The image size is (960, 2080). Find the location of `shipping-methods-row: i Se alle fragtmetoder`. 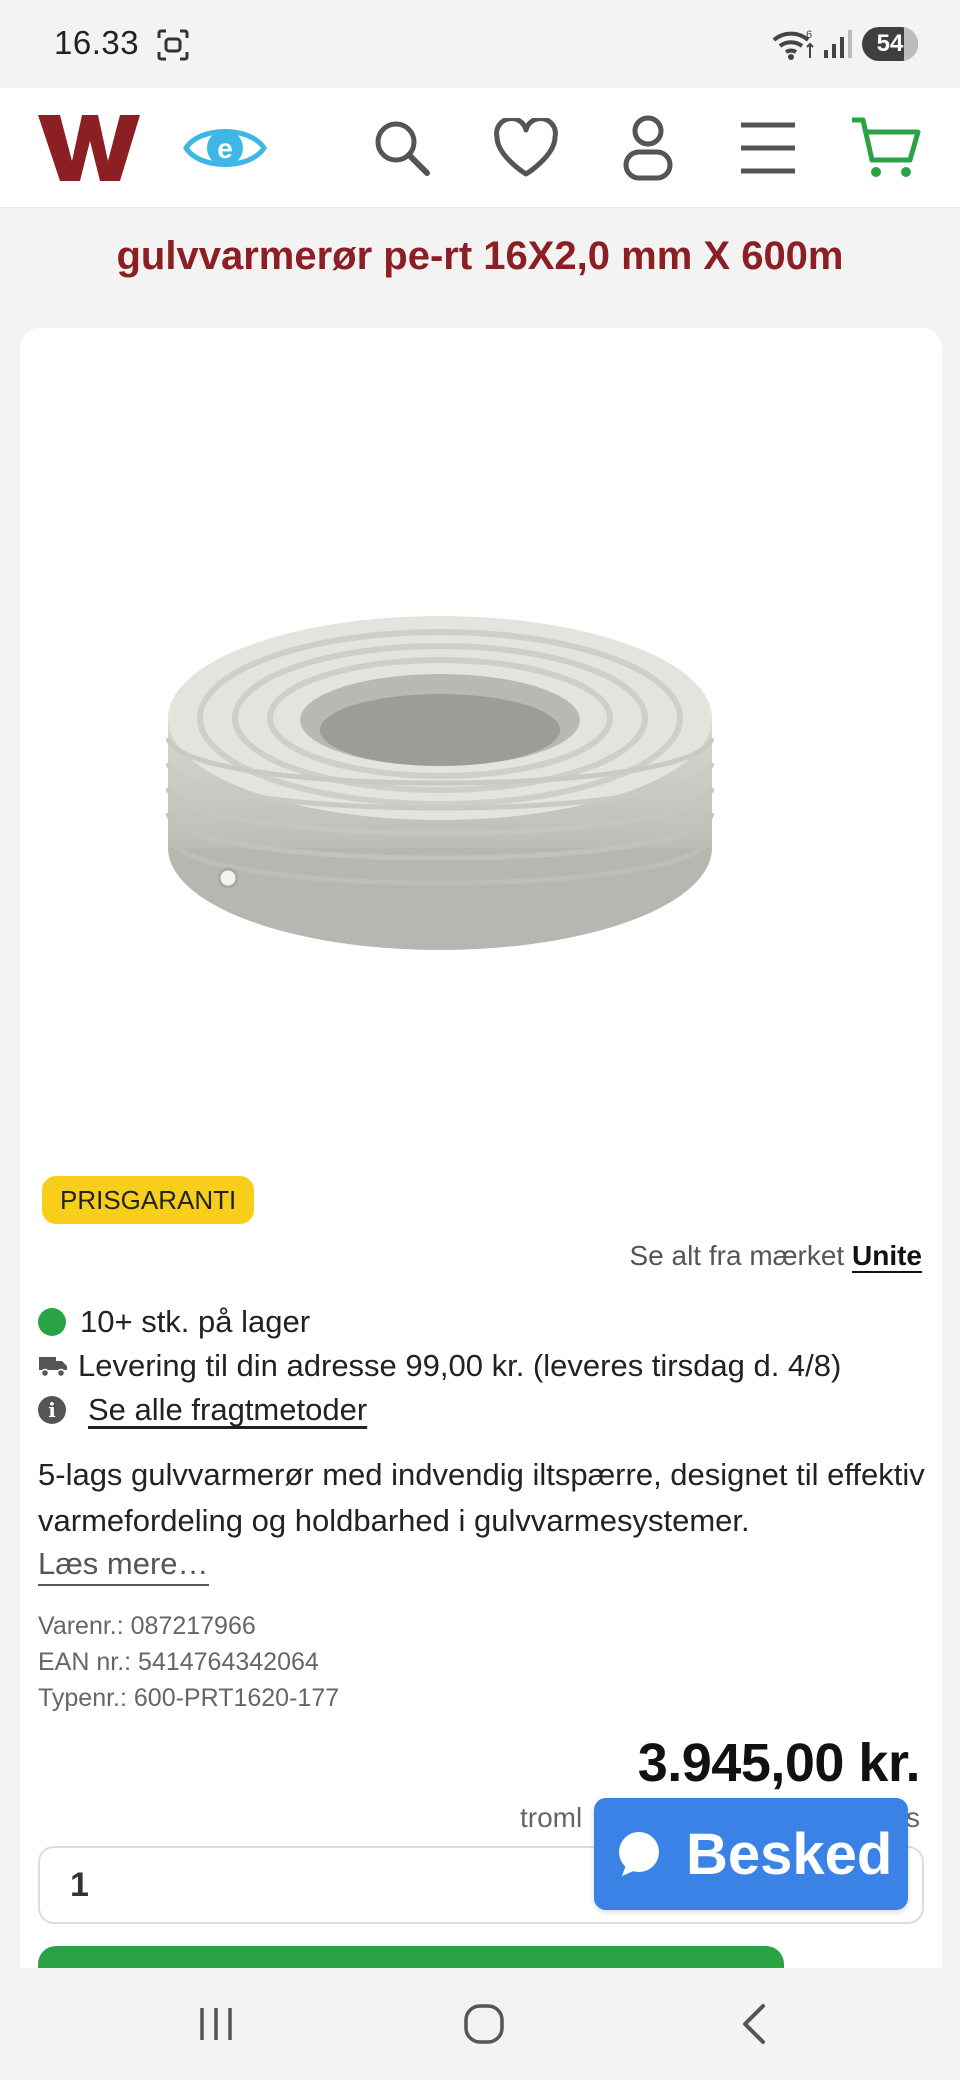

shipping-methods-row: i Se alle fragtmetoder is located at coordinates (202, 1410).